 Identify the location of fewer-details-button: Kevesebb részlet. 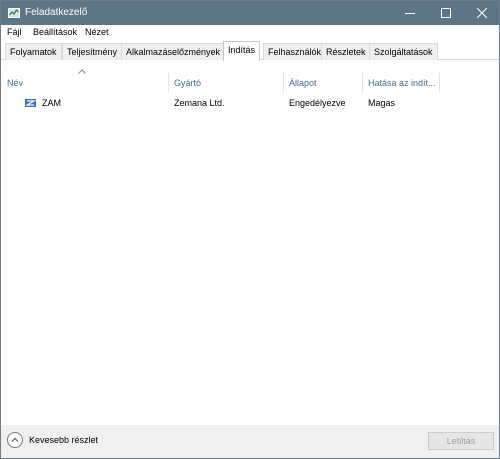
(62, 441).